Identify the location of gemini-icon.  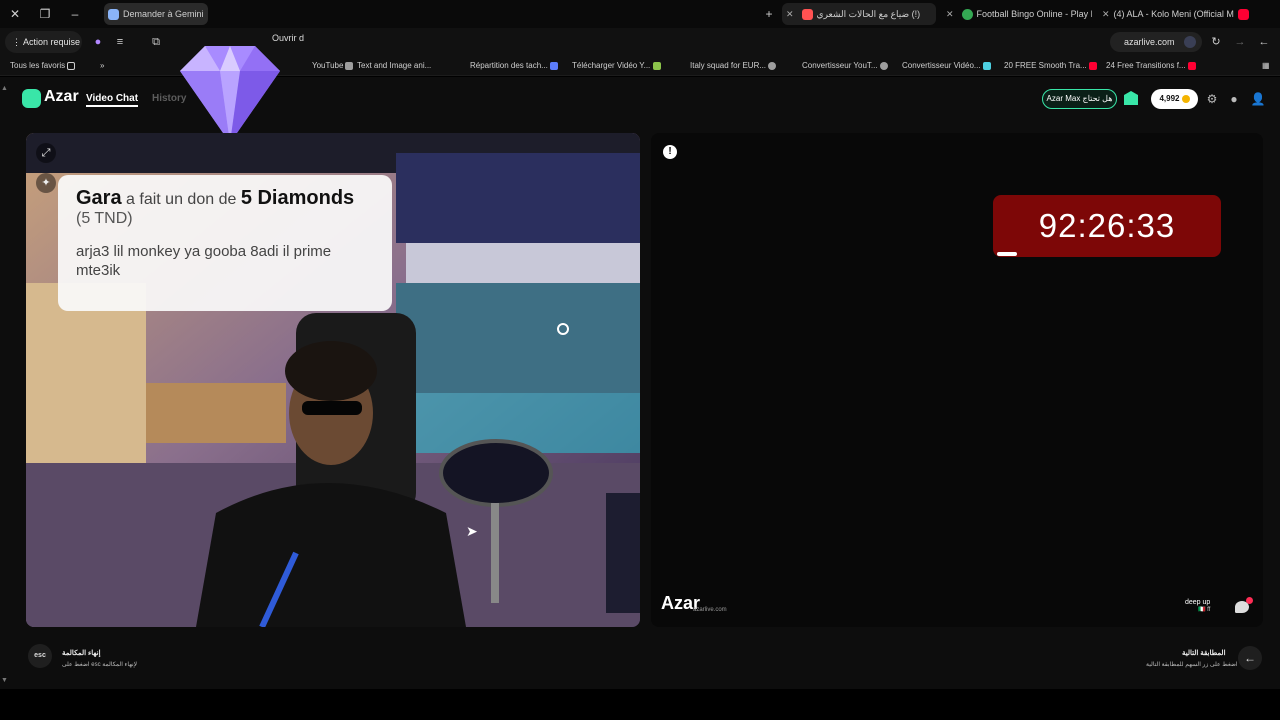
(113, 15).